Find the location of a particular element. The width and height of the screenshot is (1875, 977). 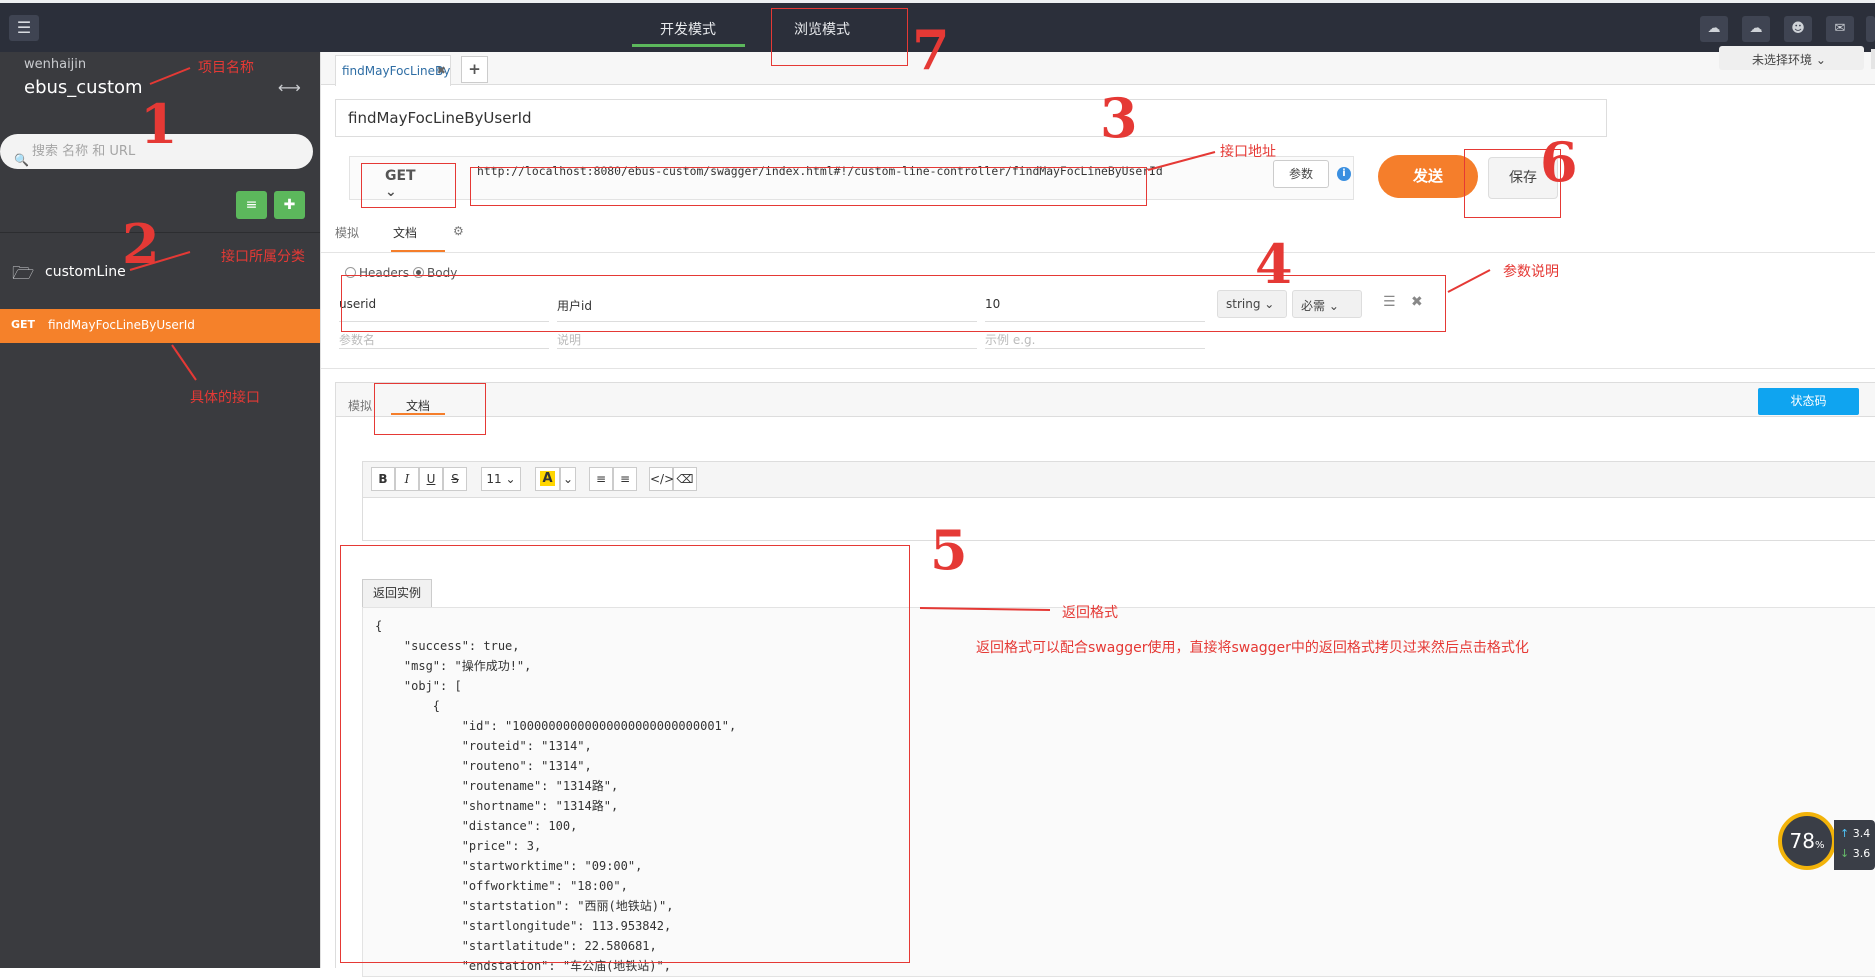

api-label: findMayFocLineByUserId is located at coordinates (121, 325).